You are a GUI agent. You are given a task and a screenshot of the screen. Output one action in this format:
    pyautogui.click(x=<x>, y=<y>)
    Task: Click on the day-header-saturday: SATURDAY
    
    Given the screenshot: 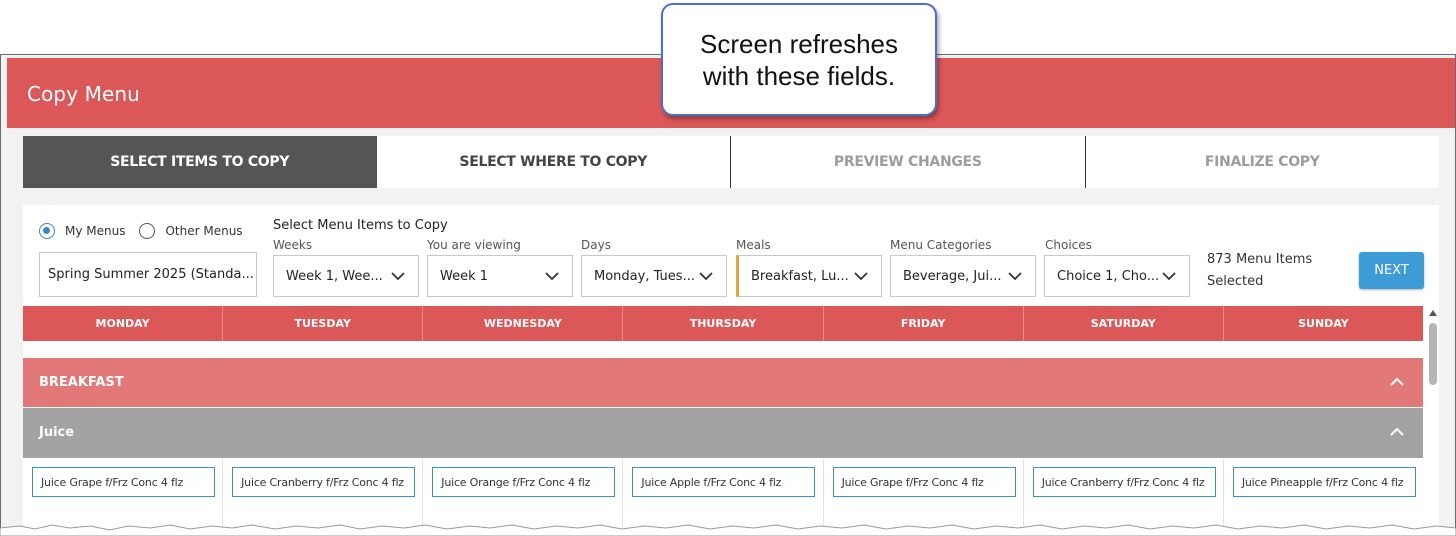 What is the action you would take?
    pyautogui.click(x=1124, y=323)
    